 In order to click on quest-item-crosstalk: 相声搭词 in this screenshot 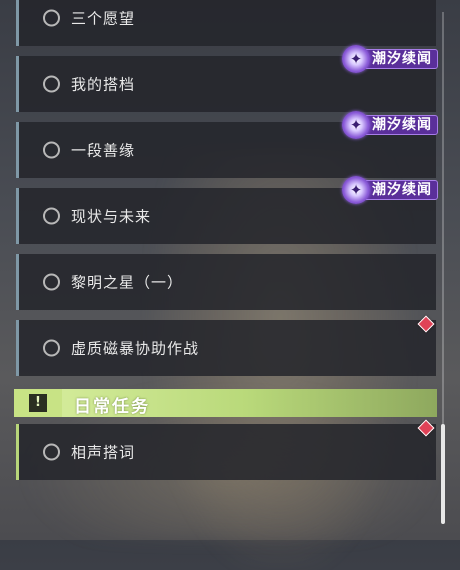, I will do `click(226, 452)`.